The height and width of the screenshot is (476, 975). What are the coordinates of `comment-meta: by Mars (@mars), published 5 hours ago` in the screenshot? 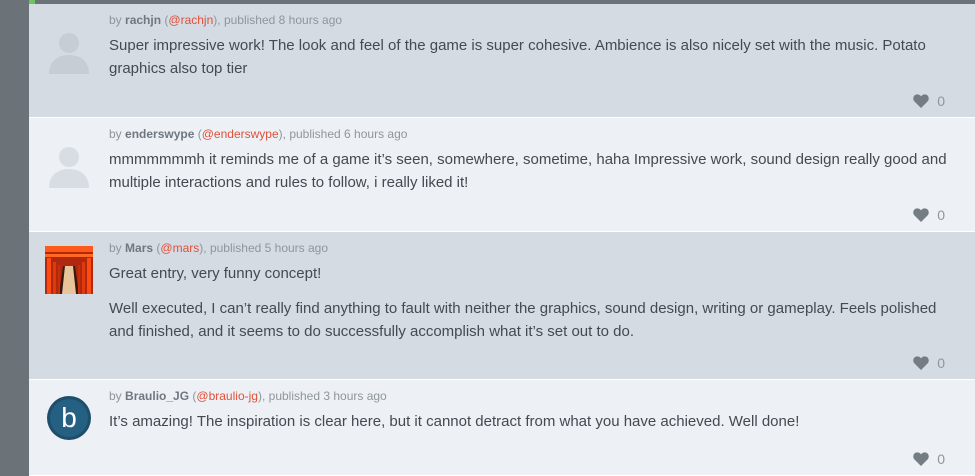 It's located at (218, 248).